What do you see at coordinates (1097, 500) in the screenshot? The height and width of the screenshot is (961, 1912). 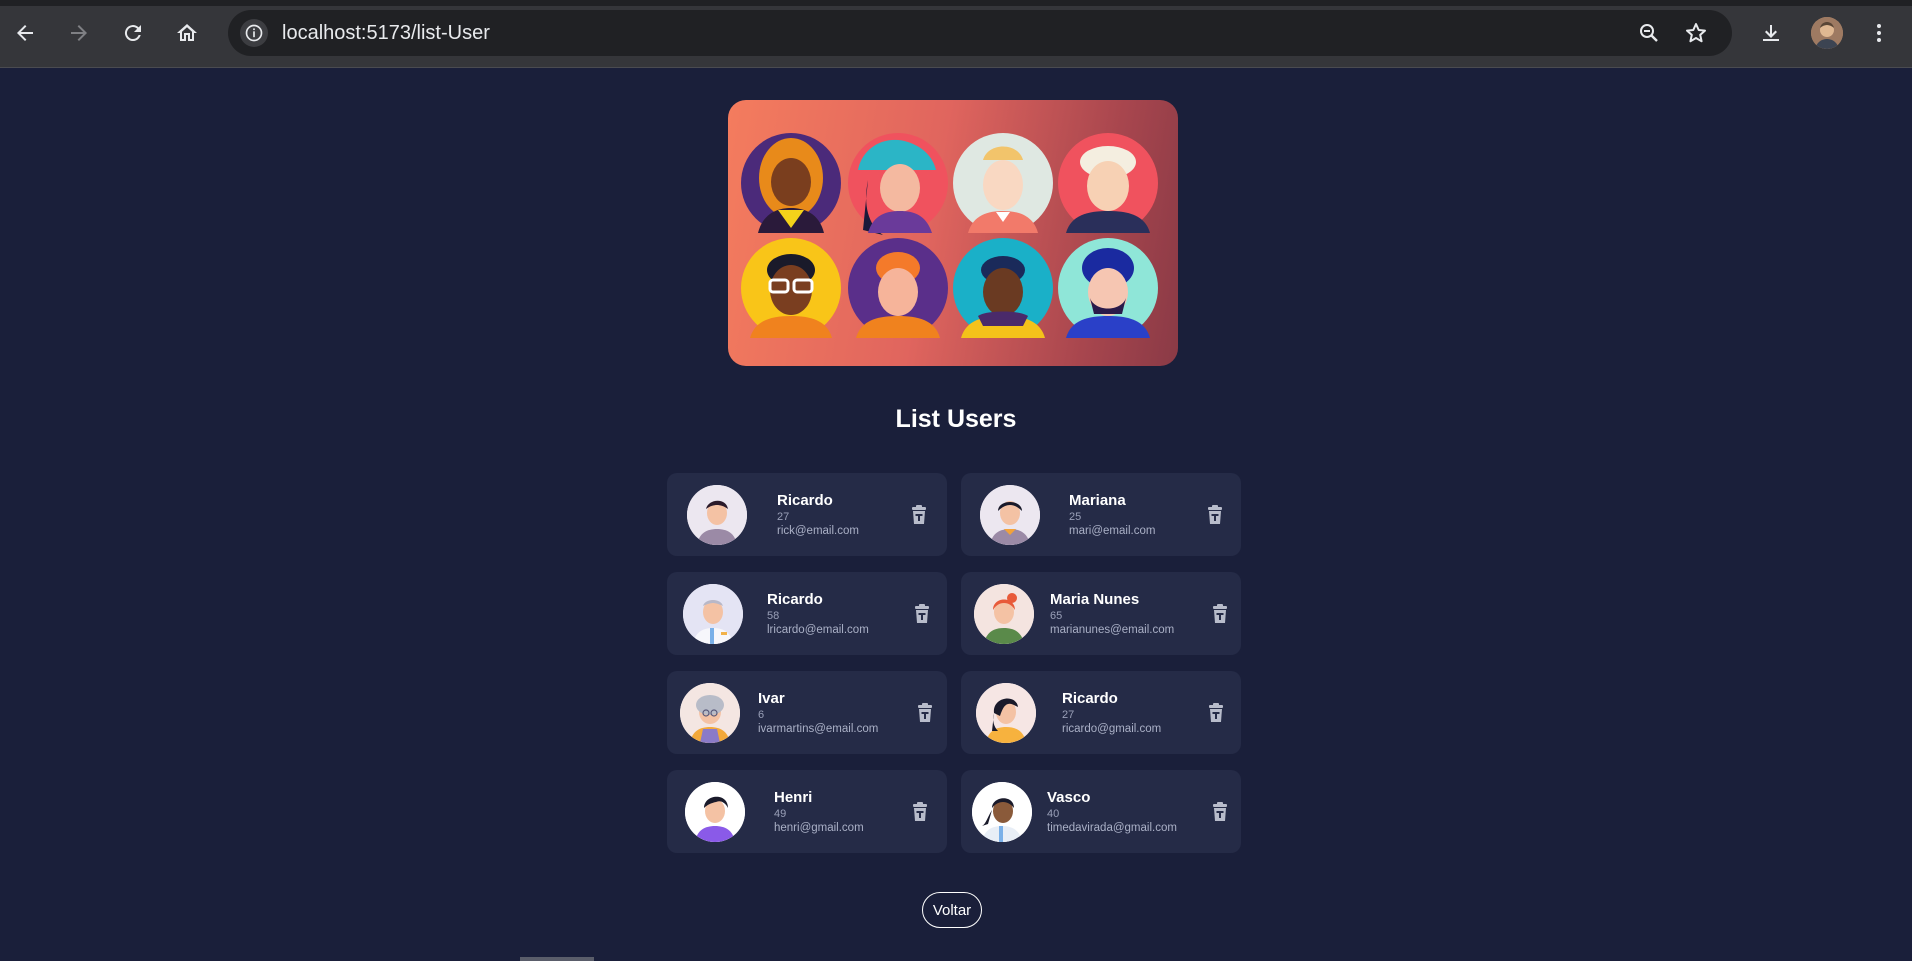 I see `user-name: Mariana` at bounding box center [1097, 500].